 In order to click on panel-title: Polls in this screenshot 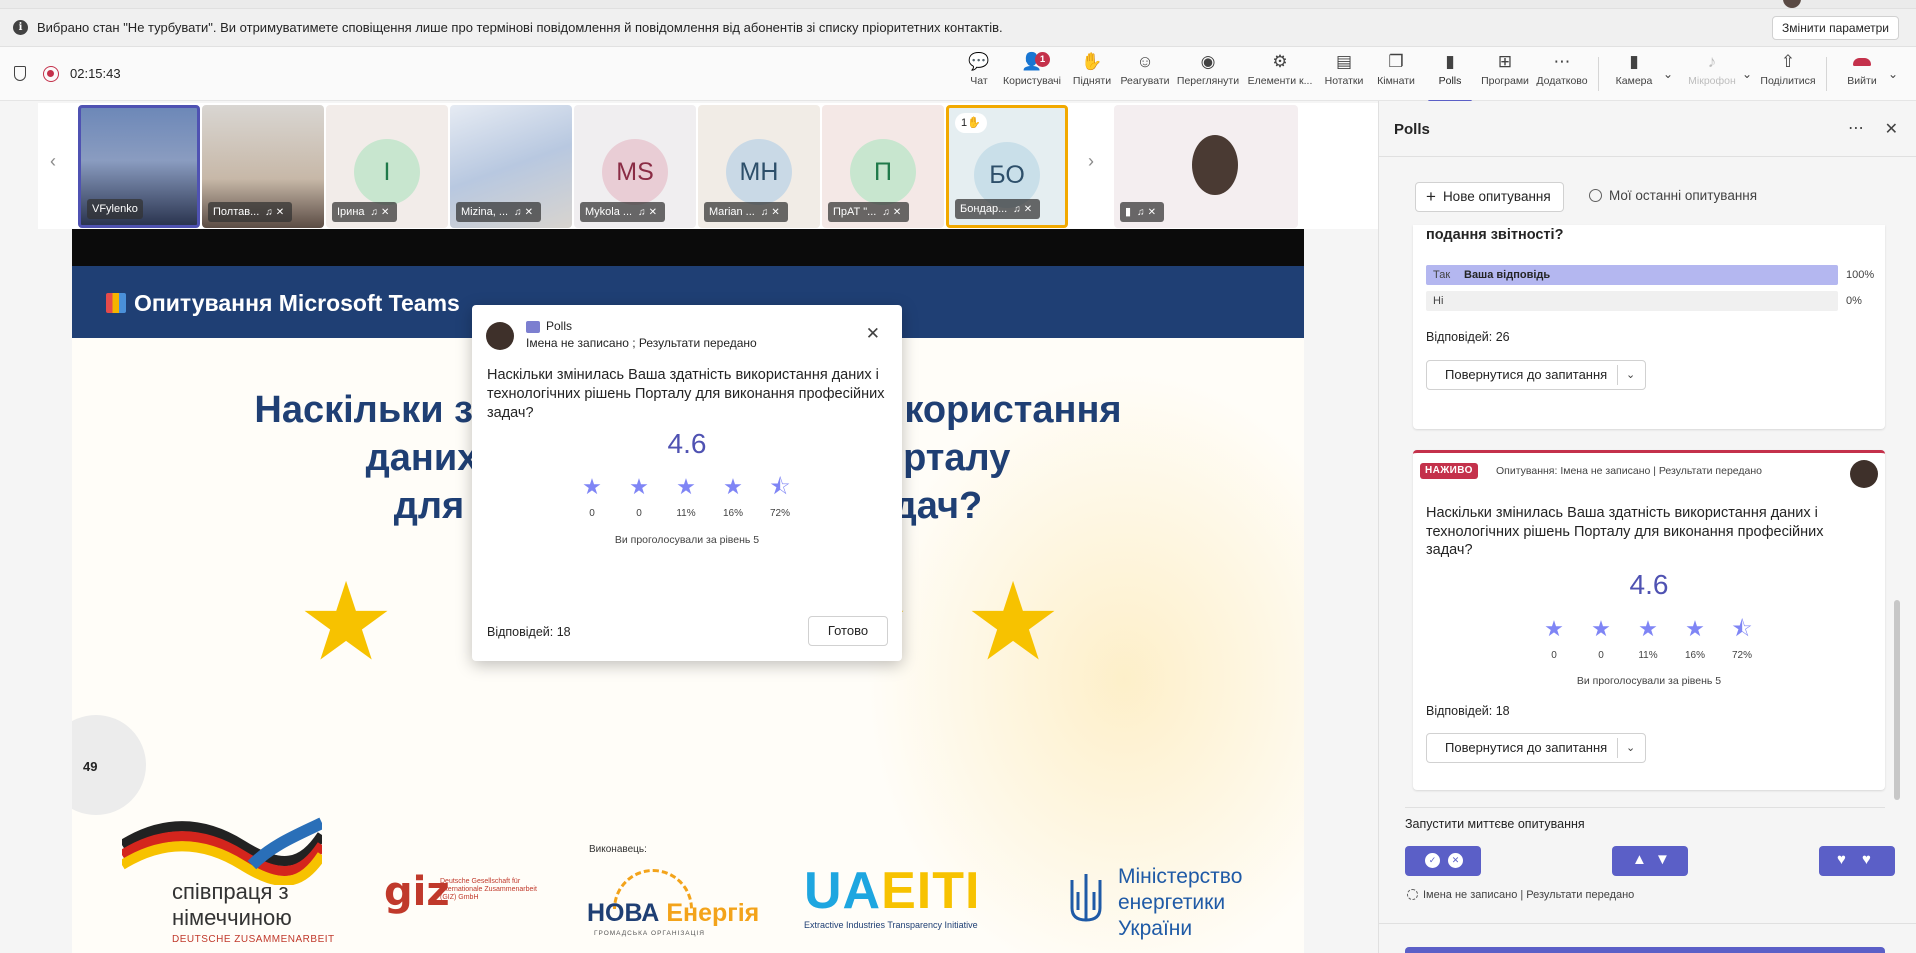, I will do `click(1412, 129)`.